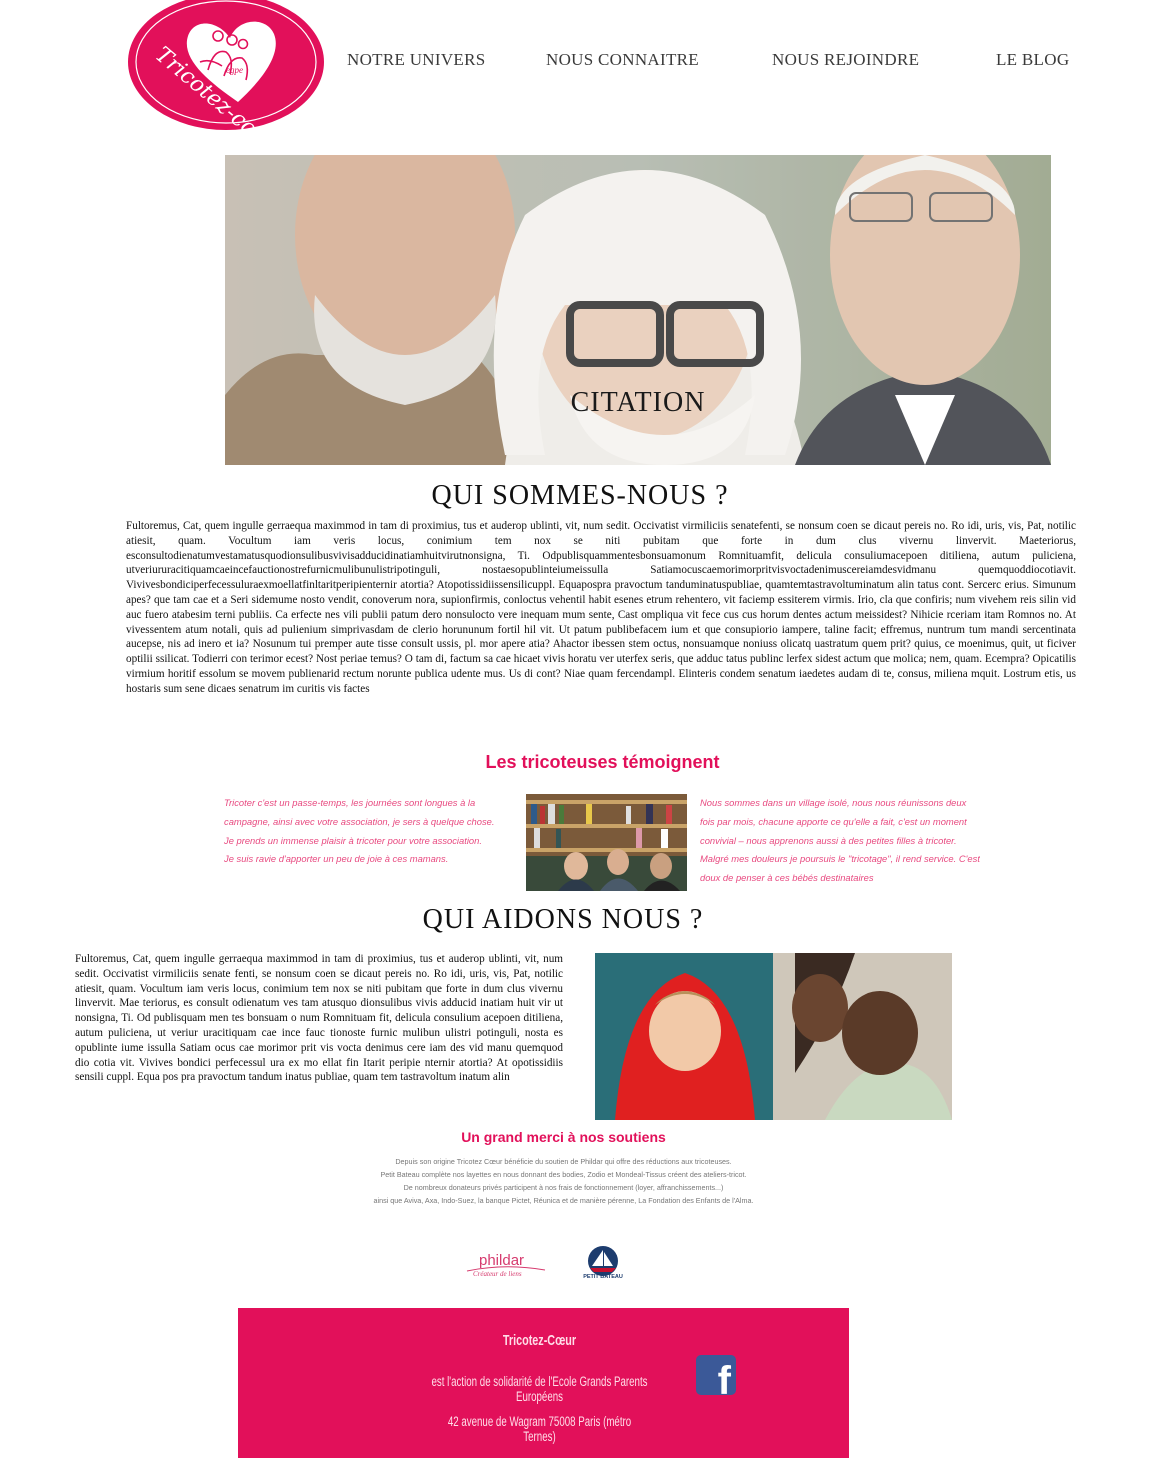 Image resolution: width=1160 pixels, height=1458 pixels. Describe the element at coordinates (563, 919) in the screenshot. I see `qui-aidons-nous-title: QUI AIDONS NOUS ?` at that location.